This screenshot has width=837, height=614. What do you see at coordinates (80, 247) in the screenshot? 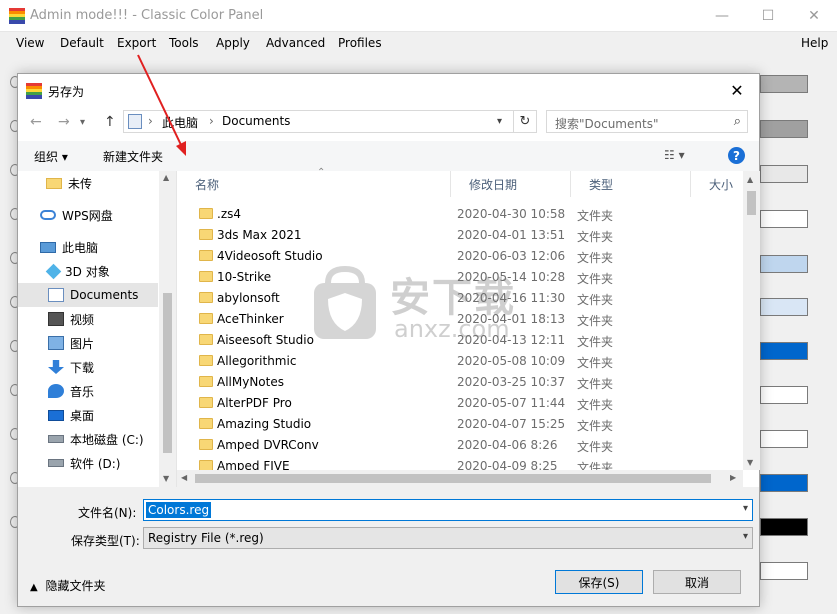
I see `nav-item-label: 此电脑` at bounding box center [80, 247].